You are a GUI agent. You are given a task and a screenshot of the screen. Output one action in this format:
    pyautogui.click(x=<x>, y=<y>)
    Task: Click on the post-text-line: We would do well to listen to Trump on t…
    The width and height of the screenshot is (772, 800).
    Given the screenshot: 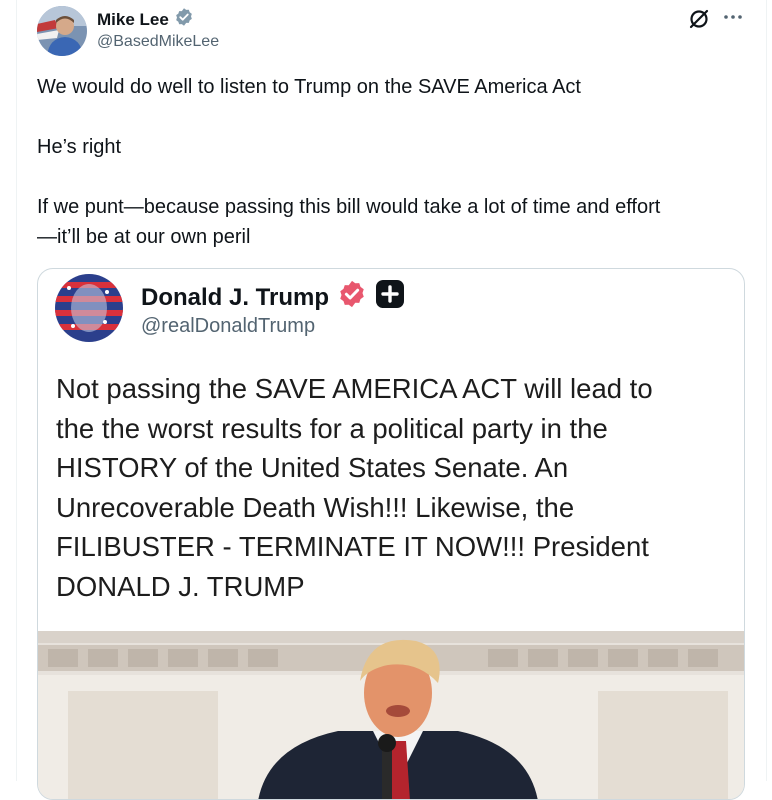 What is the action you would take?
    pyautogui.click(x=309, y=87)
    